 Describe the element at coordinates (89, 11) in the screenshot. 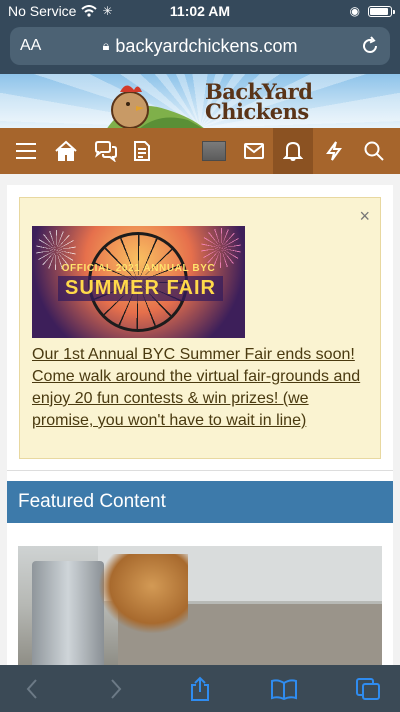

I see `wifi-icon` at that location.